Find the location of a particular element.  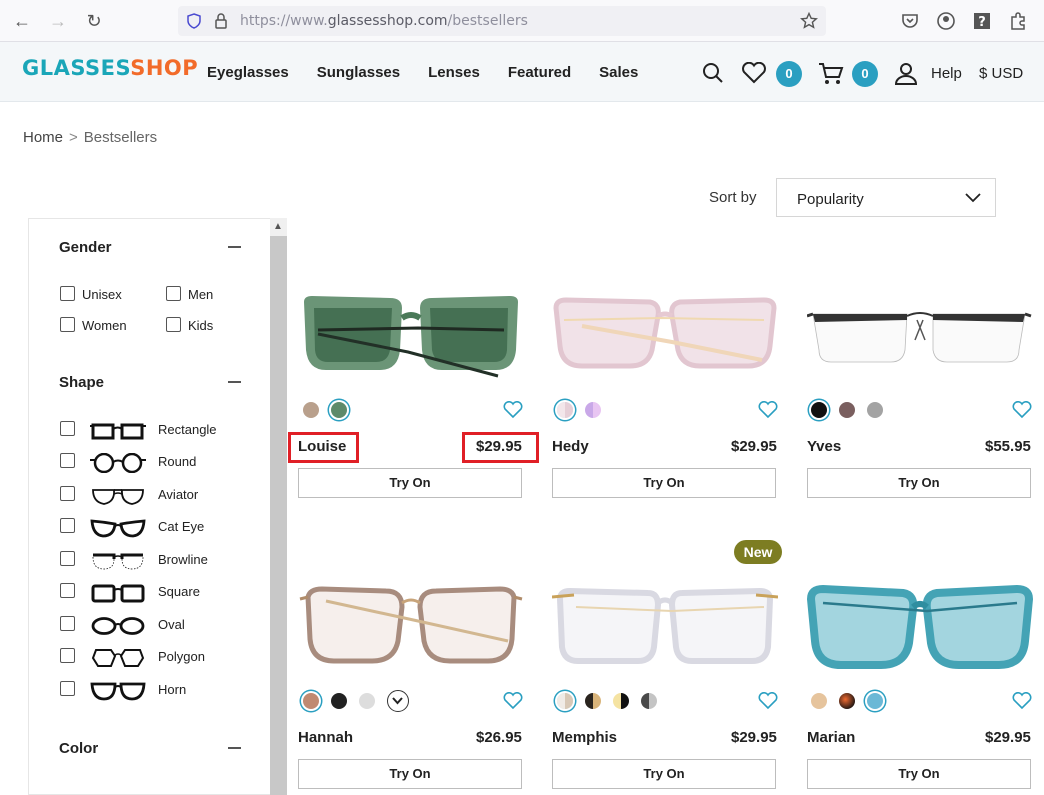

sidebar-scrollbar: ▲ is located at coordinates (278, 506).